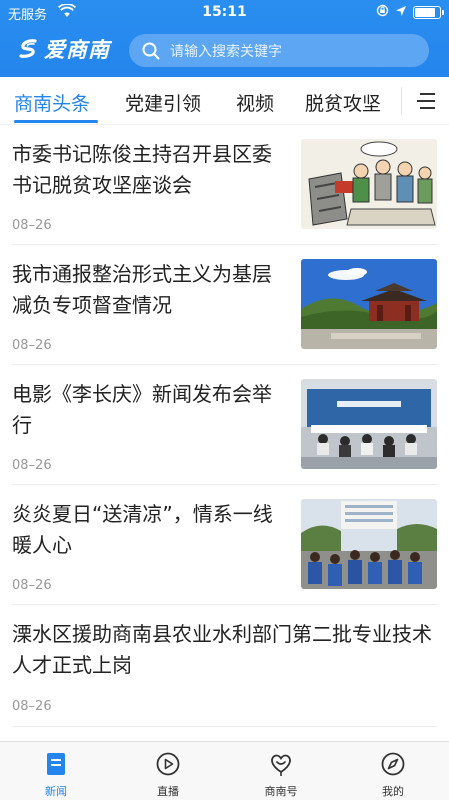 The width and height of the screenshot is (449, 800). What do you see at coordinates (281, 791) in the screenshot?
I see `nav-shangnan-hao-label: 商南号` at bounding box center [281, 791].